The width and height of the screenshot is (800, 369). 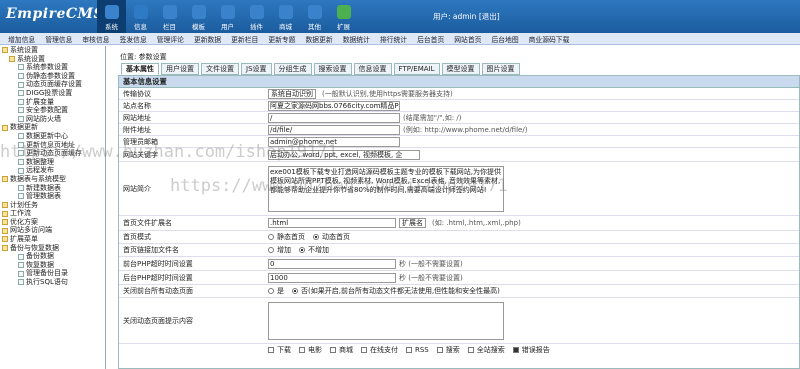 I want to click on sidebar-item: 备份数据, so click(x=52, y=256).